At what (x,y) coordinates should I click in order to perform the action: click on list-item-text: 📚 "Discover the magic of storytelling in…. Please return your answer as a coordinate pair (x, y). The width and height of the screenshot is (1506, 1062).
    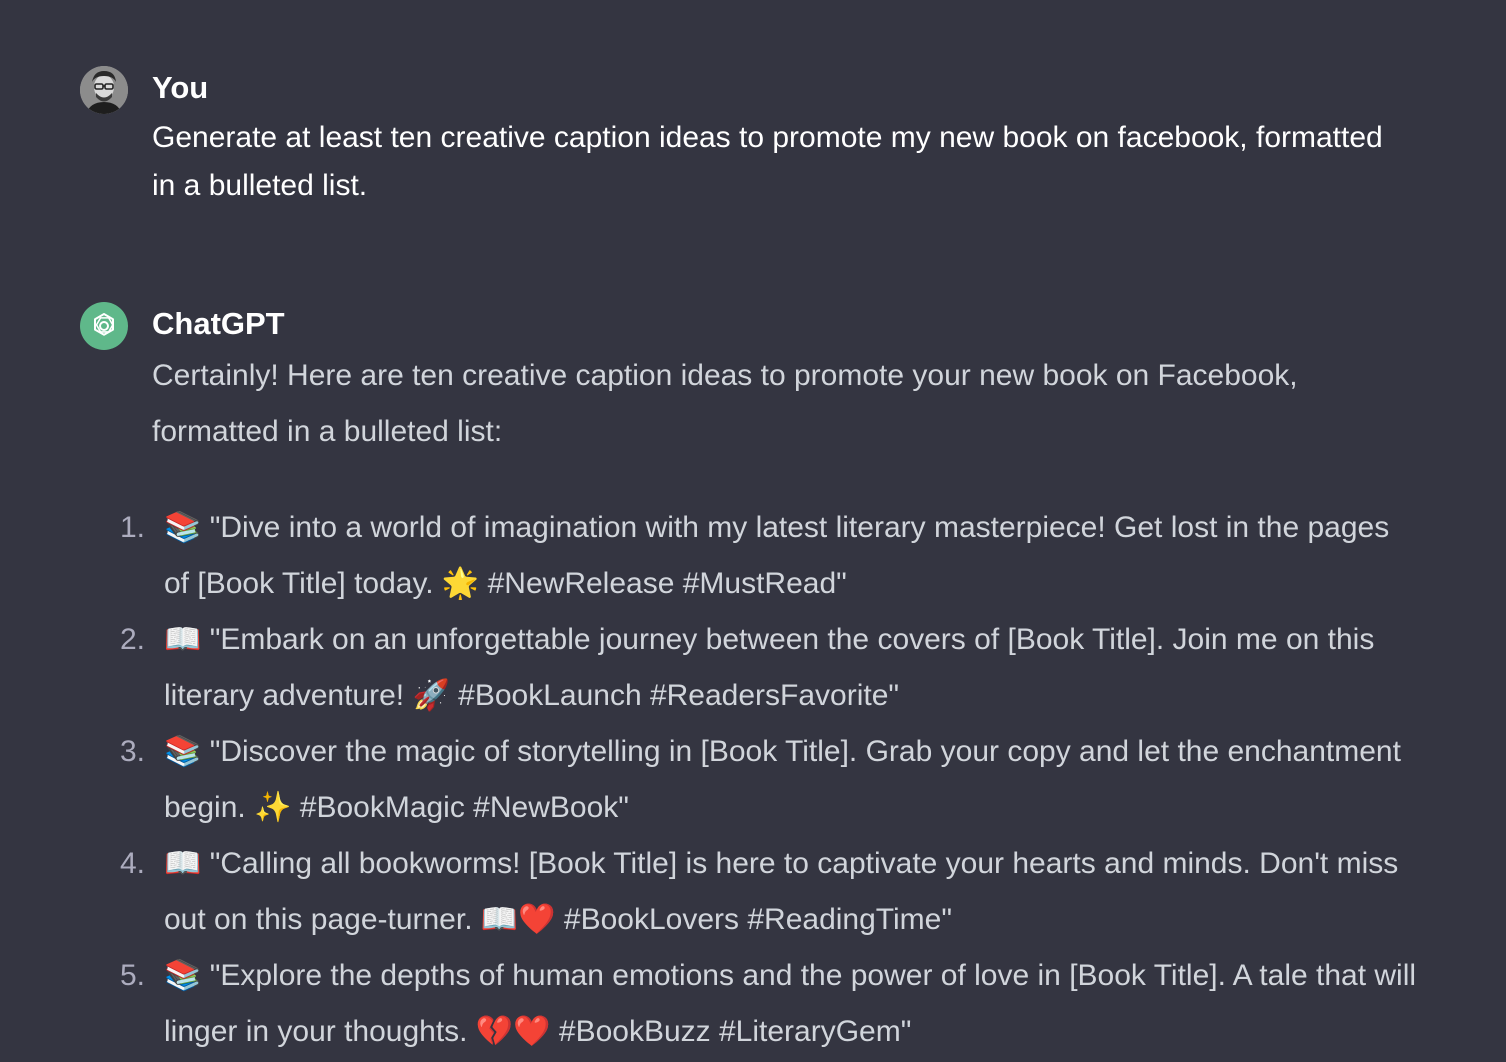
    Looking at the image, I should click on (782, 779).